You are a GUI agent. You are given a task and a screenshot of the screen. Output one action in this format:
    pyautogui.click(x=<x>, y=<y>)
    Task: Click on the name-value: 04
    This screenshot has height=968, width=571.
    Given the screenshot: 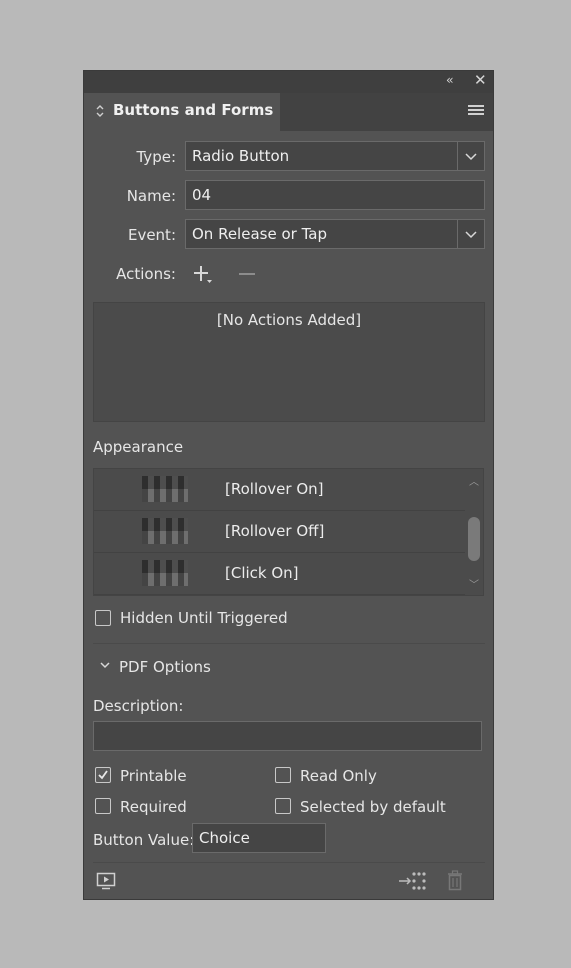 What is the action you would take?
    pyautogui.click(x=202, y=195)
    